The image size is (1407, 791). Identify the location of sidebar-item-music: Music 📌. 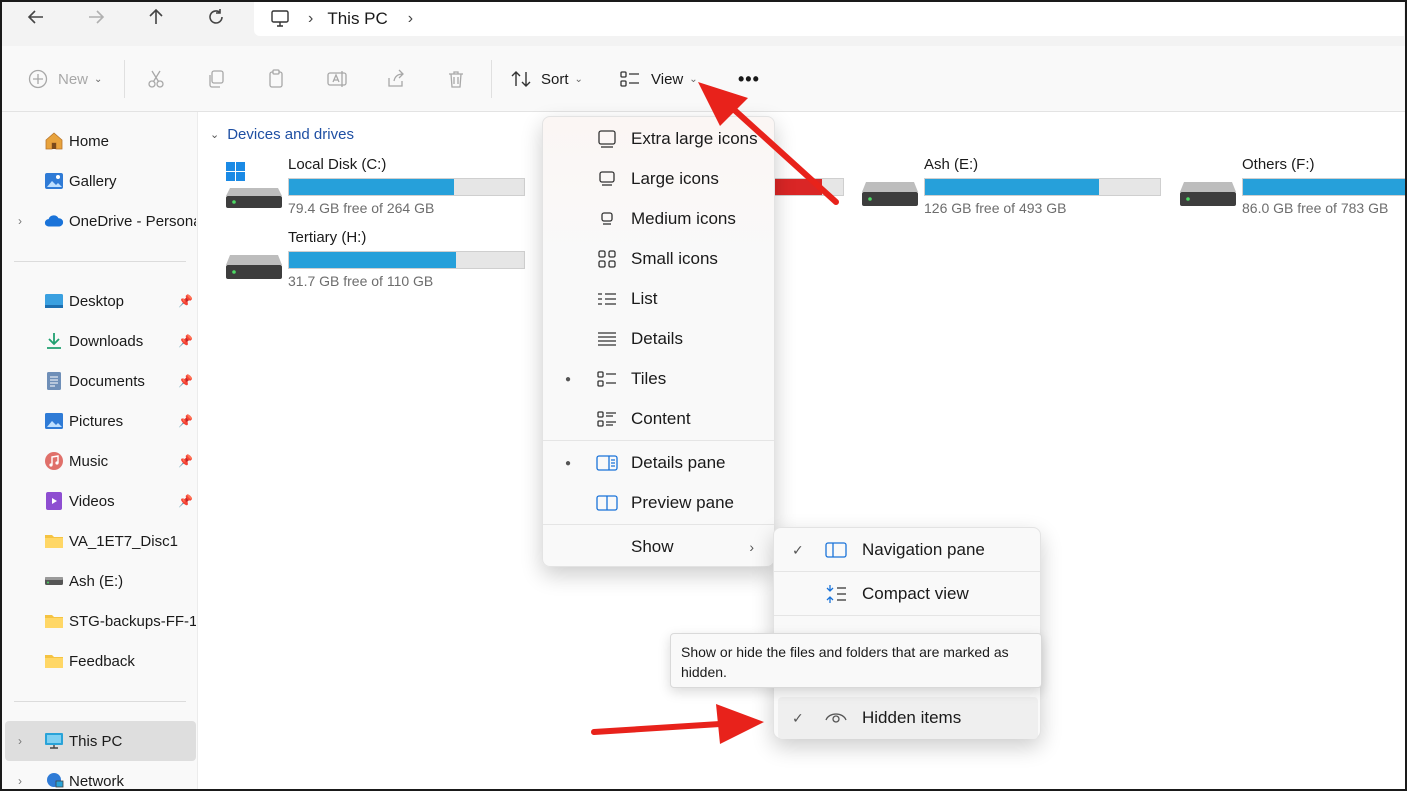
(99, 461).